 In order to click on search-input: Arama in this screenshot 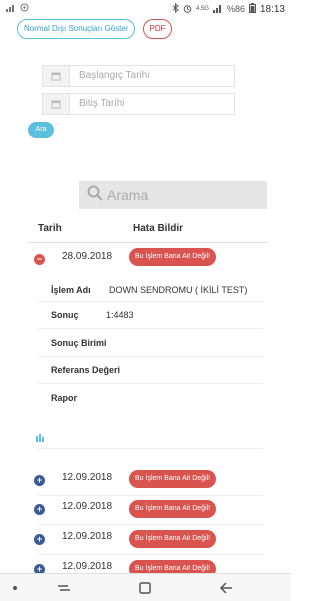, I will do `click(173, 195)`.